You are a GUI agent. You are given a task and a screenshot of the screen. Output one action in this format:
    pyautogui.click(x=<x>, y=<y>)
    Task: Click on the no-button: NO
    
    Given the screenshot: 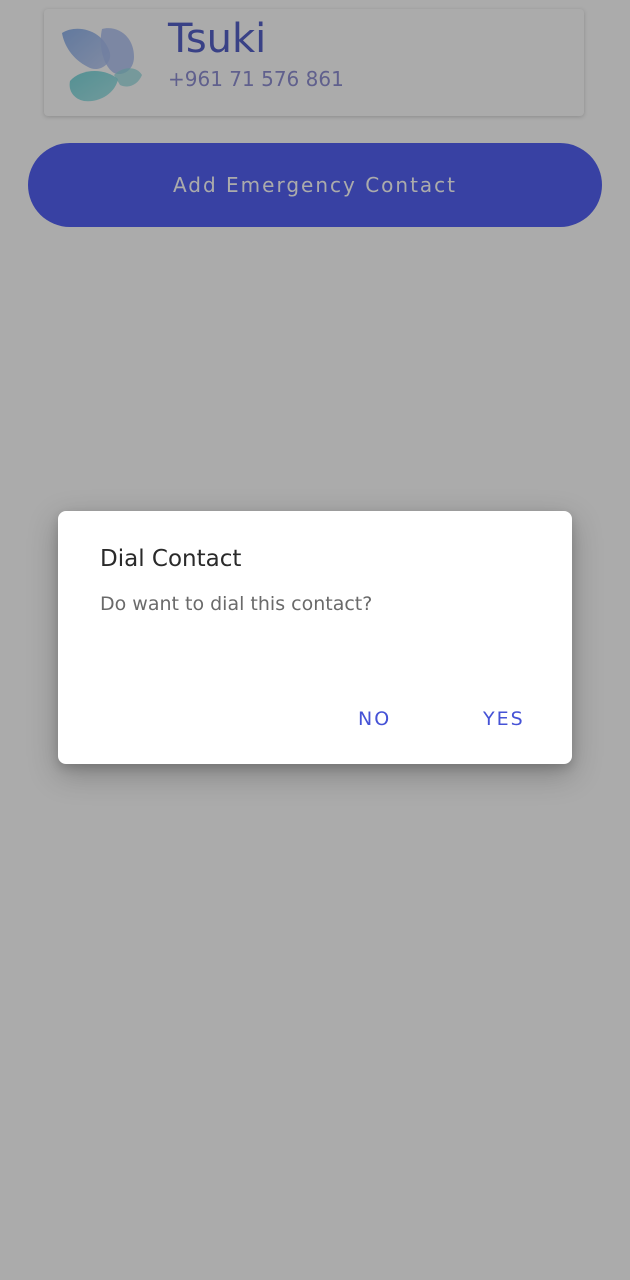 What is the action you would take?
    pyautogui.click(x=374, y=719)
    